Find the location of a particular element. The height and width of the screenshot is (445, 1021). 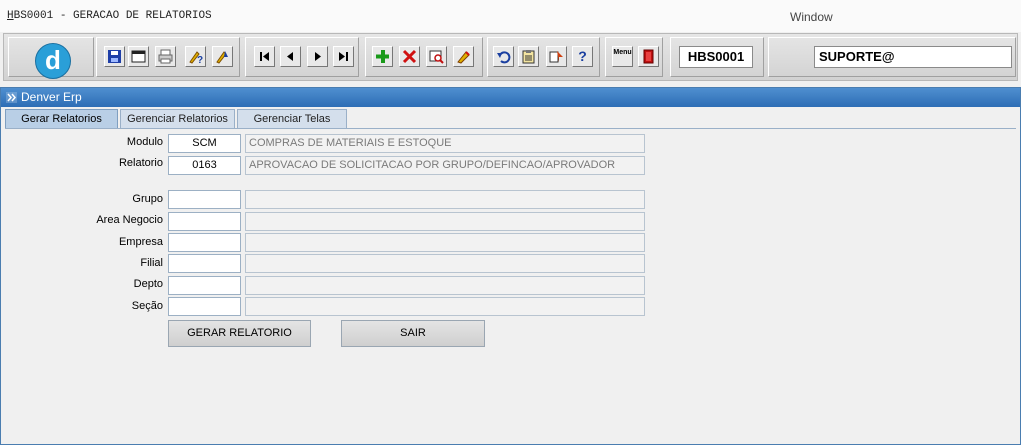

label-grupo: Grupo is located at coordinates (147, 199).